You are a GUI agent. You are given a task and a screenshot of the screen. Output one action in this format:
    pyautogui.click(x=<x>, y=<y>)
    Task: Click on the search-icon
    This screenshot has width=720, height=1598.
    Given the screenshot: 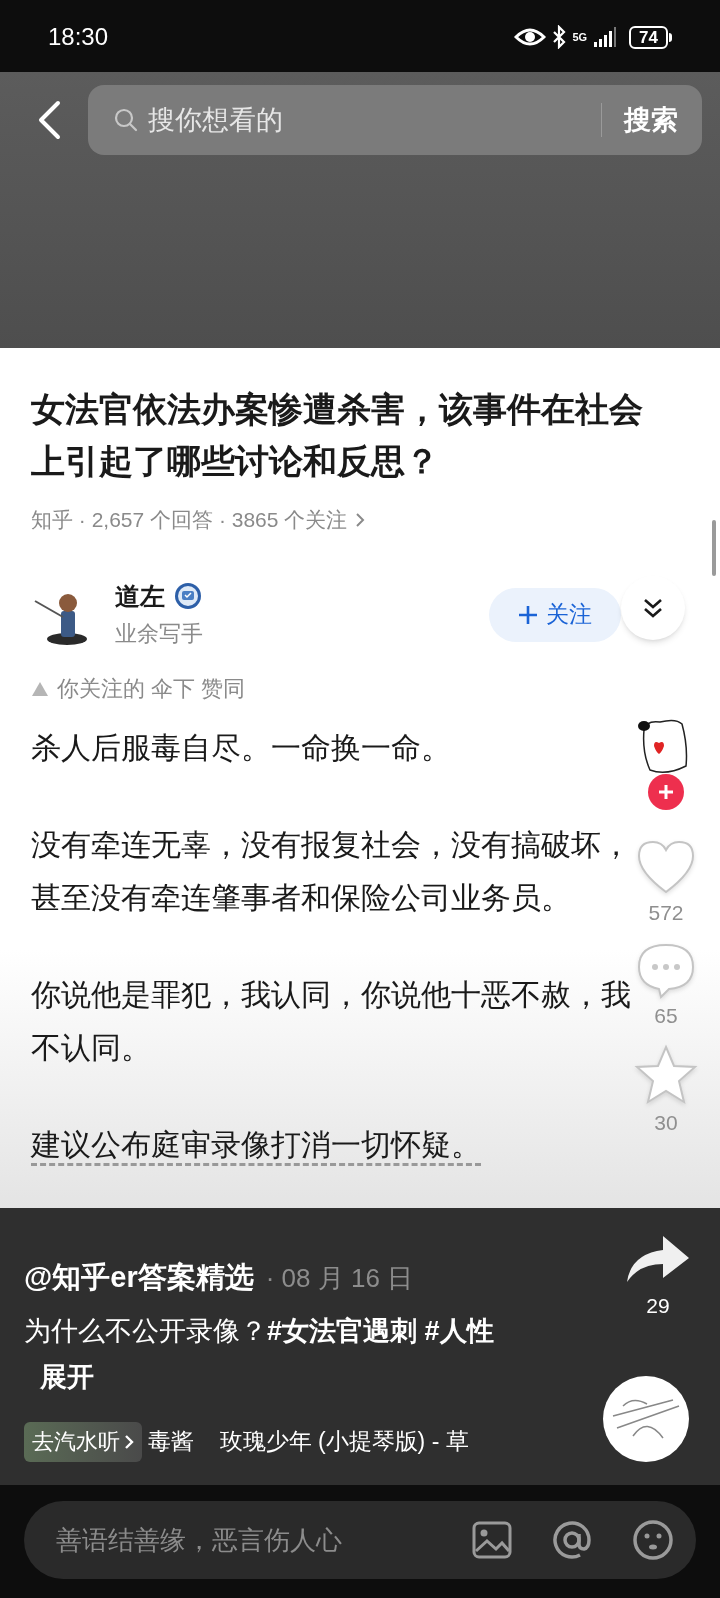 What is the action you would take?
    pyautogui.click(x=126, y=120)
    